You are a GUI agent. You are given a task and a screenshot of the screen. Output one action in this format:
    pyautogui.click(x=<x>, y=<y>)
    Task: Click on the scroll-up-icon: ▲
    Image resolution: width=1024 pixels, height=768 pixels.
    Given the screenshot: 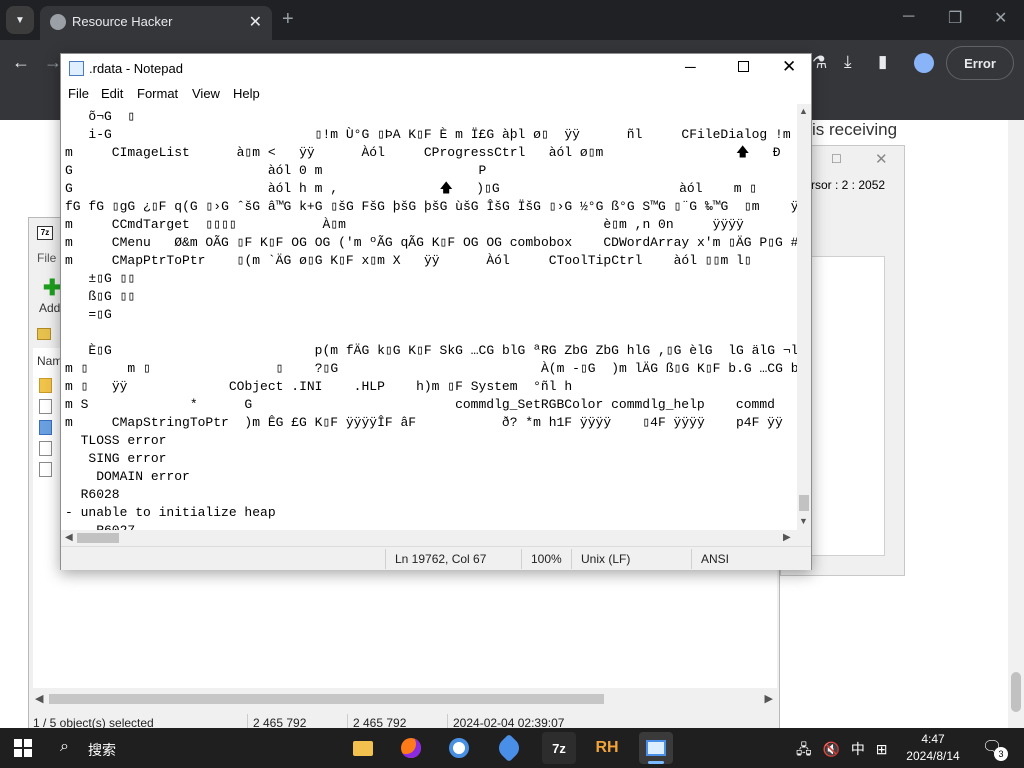 What is the action you would take?
    pyautogui.click(x=803, y=111)
    